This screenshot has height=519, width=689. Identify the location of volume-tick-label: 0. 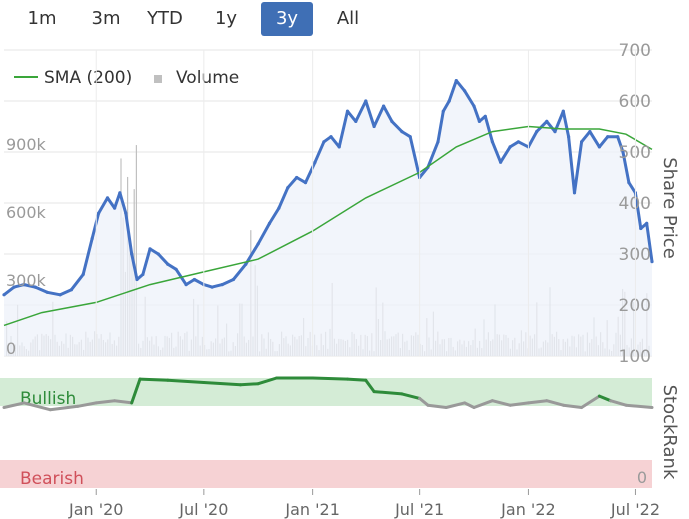
(11, 348).